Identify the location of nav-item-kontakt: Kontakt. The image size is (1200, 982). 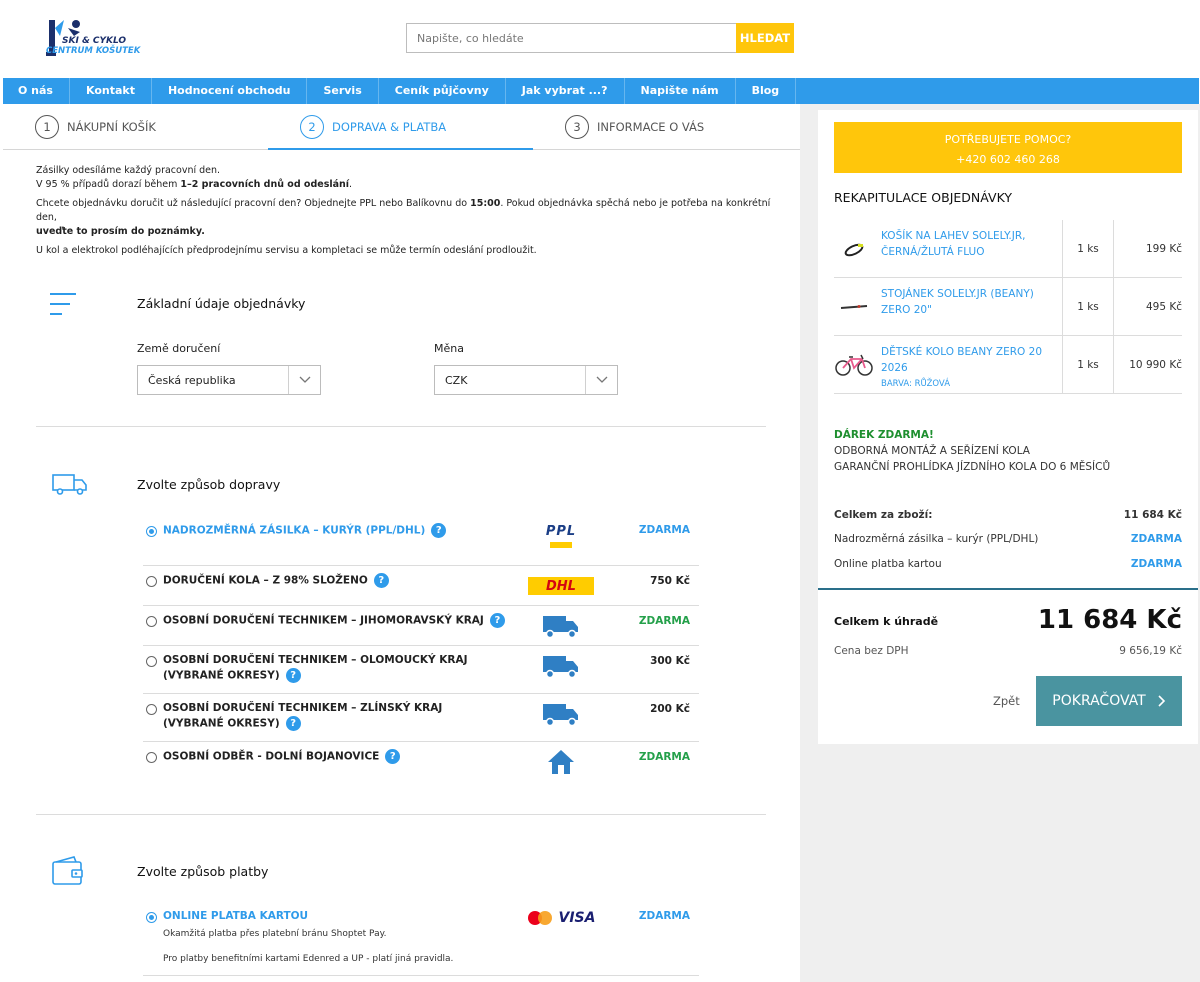
(111, 91).